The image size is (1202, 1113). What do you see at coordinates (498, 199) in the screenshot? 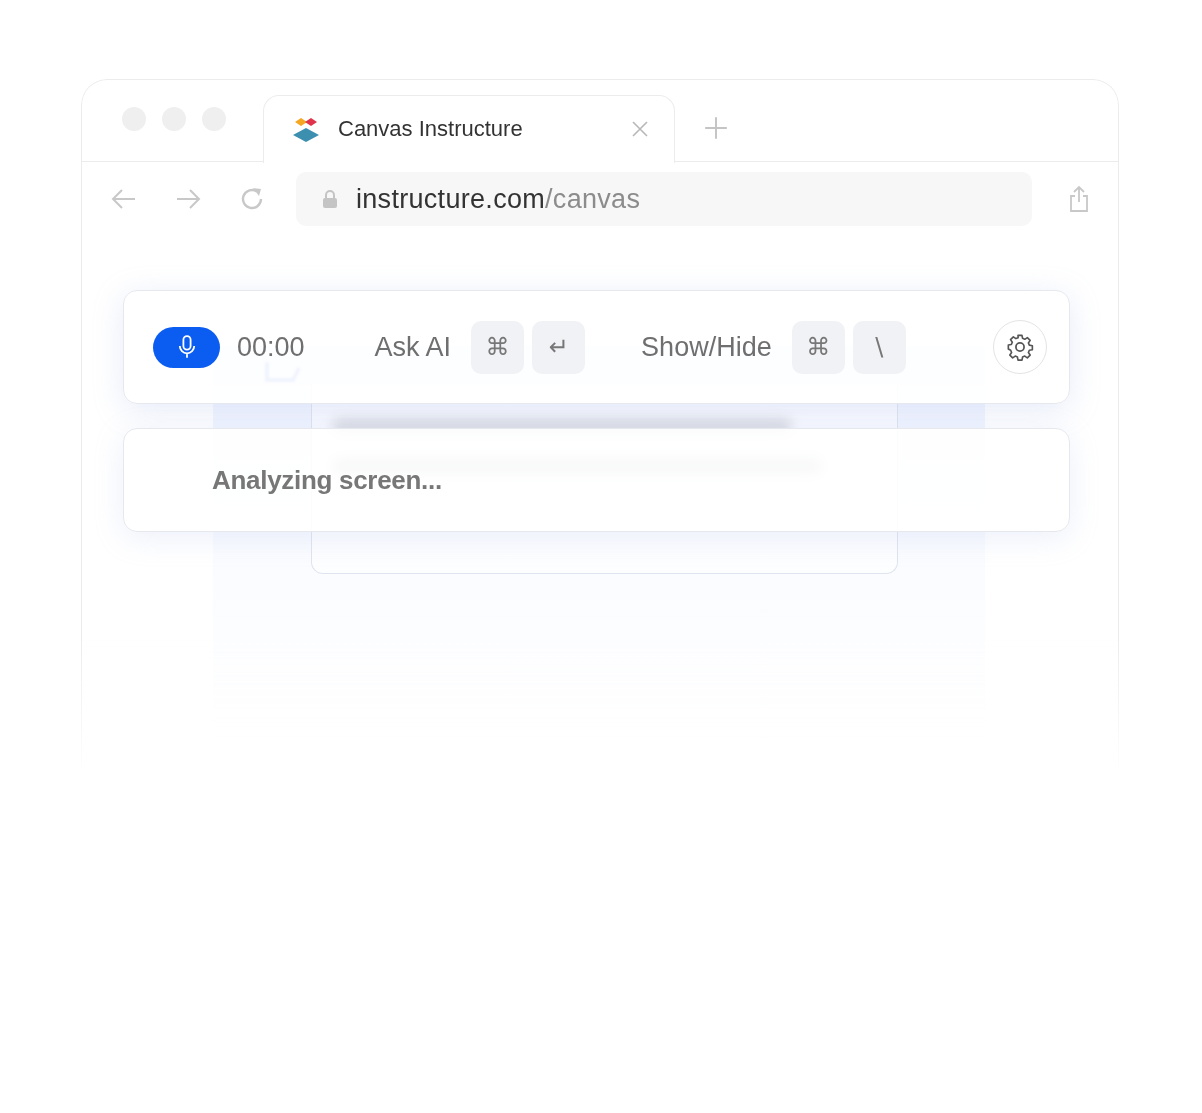
I see `url-text: instructure.com/canvas` at bounding box center [498, 199].